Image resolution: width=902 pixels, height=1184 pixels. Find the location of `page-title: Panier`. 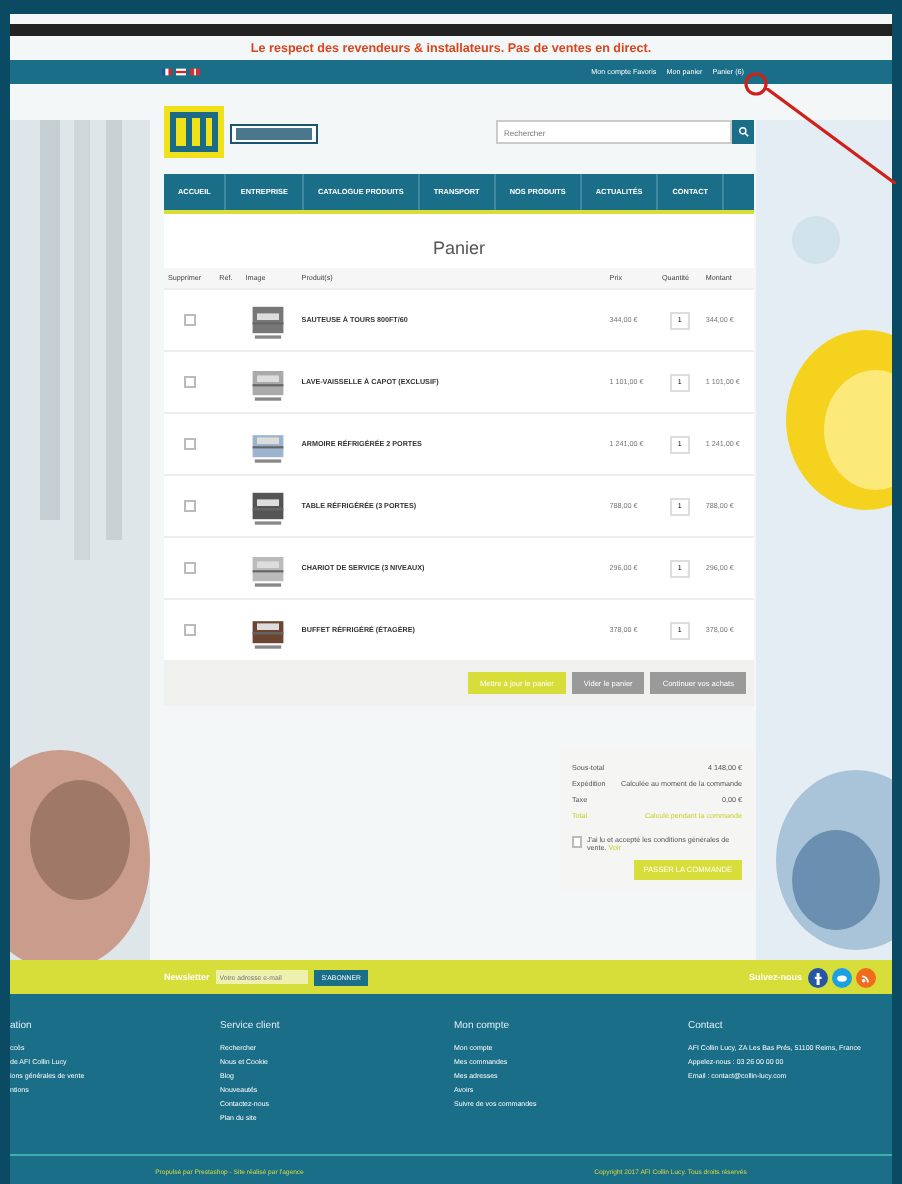

page-title: Panier is located at coordinates (459, 241).